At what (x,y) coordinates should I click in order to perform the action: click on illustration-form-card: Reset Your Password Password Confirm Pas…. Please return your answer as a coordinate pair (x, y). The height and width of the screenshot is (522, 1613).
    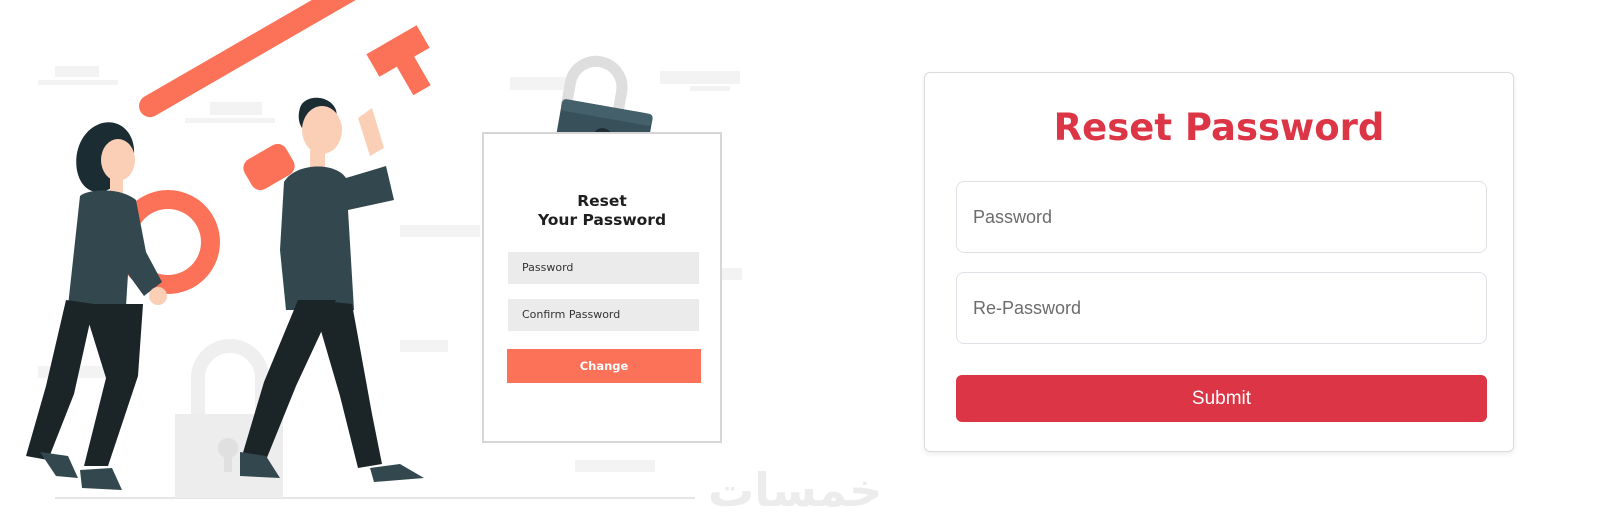
    Looking at the image, I should click on (602, 287).